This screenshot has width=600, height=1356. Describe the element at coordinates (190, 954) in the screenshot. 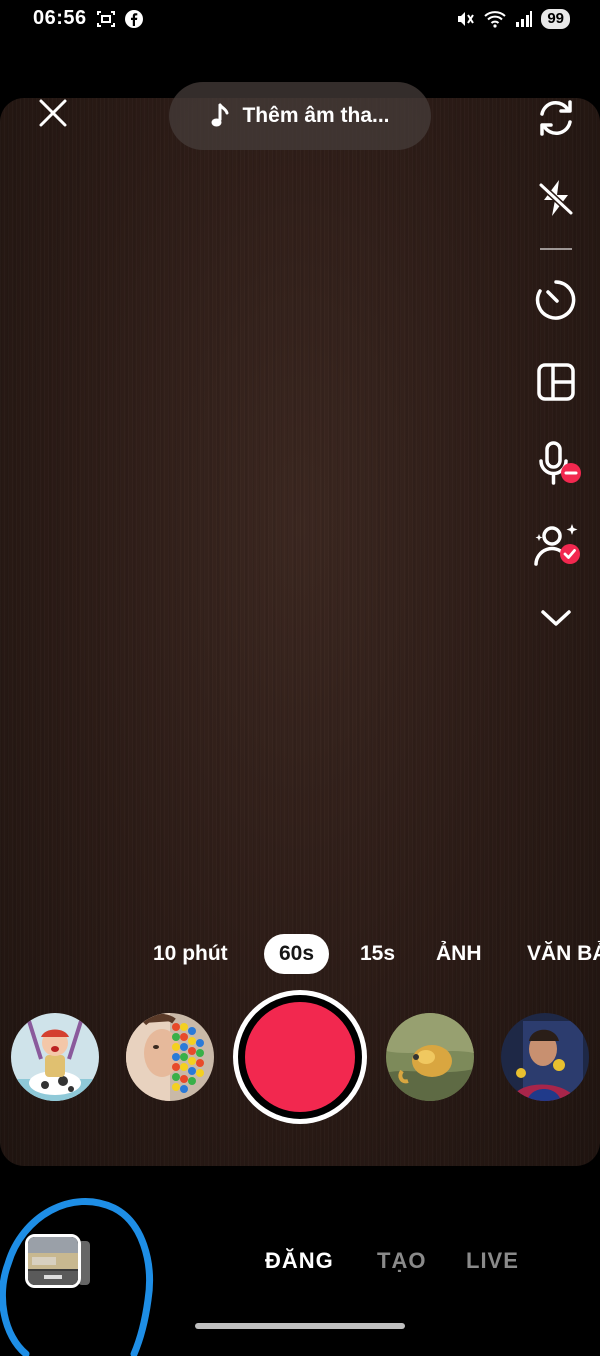

I see `mode-10-minutes: 10 phút` at that location.